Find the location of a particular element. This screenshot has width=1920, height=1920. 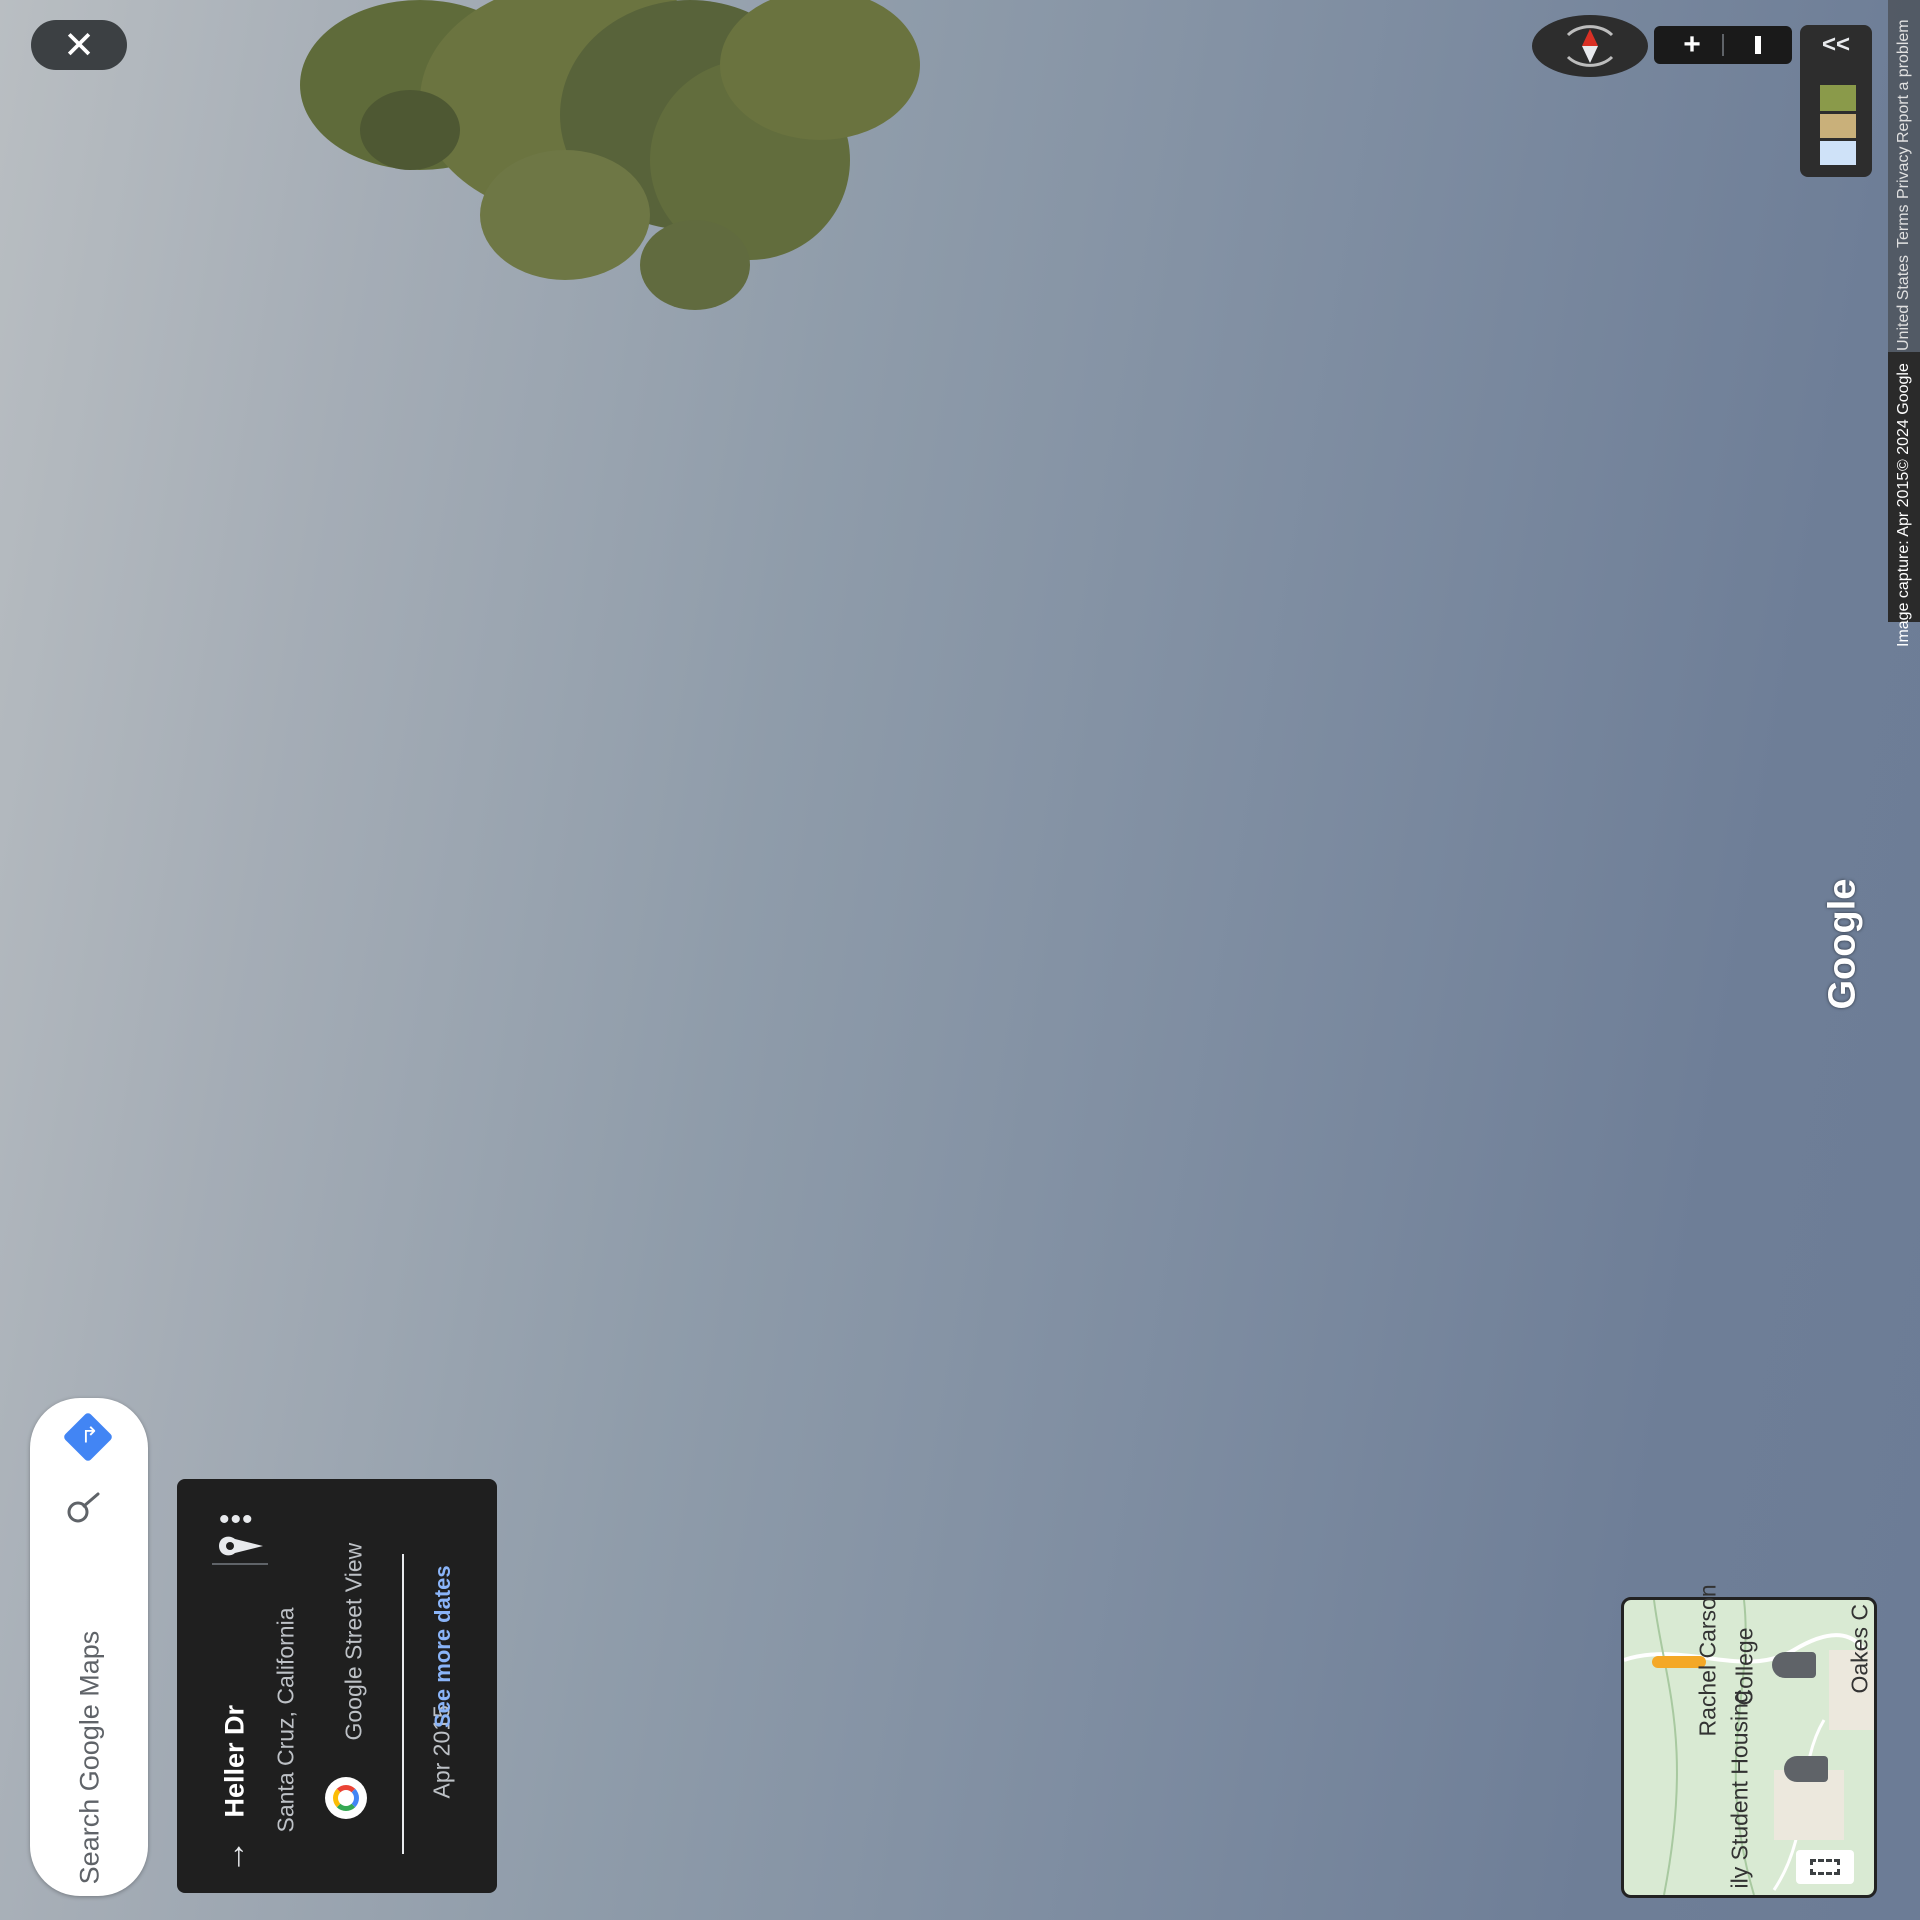

back-arrow-icon: → is located at coordinates (234, 1857).